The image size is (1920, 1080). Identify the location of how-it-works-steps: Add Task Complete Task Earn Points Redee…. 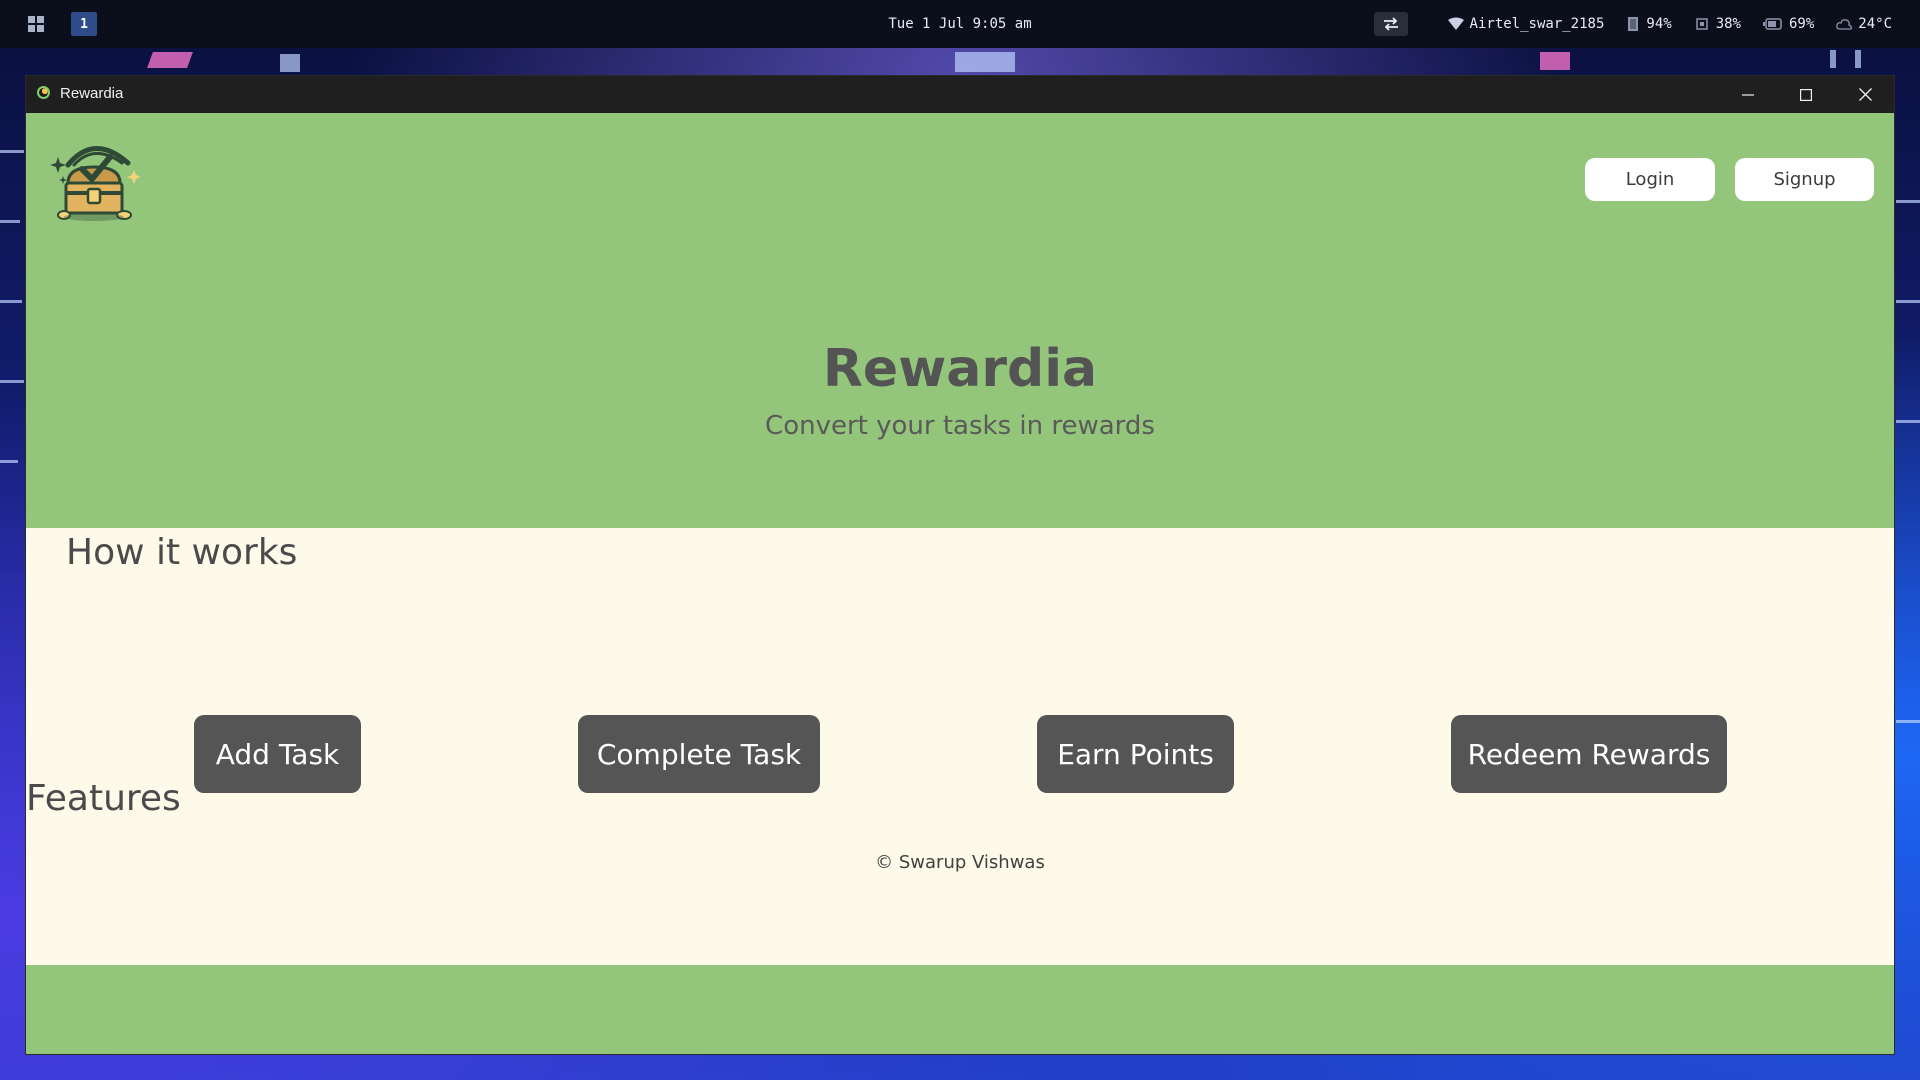
(960, 754).